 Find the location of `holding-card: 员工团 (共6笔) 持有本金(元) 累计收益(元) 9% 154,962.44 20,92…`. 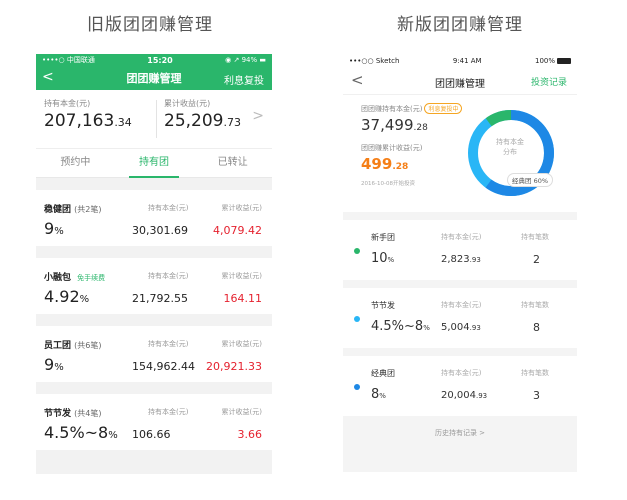

holding-card: 员工团 (共6笔) 持有本金(元) 累计收益(元) 9% 154,962.44 20,92… is located at coordinates (154, 354).